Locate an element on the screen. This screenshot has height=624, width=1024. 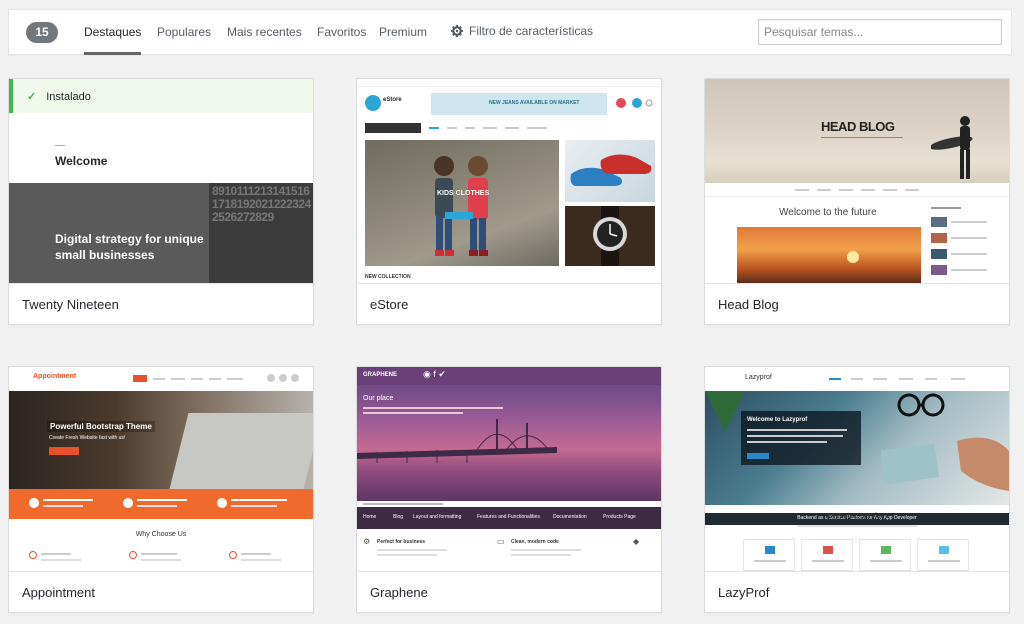
preview-contact-bar is located at coordinates (161, 504).